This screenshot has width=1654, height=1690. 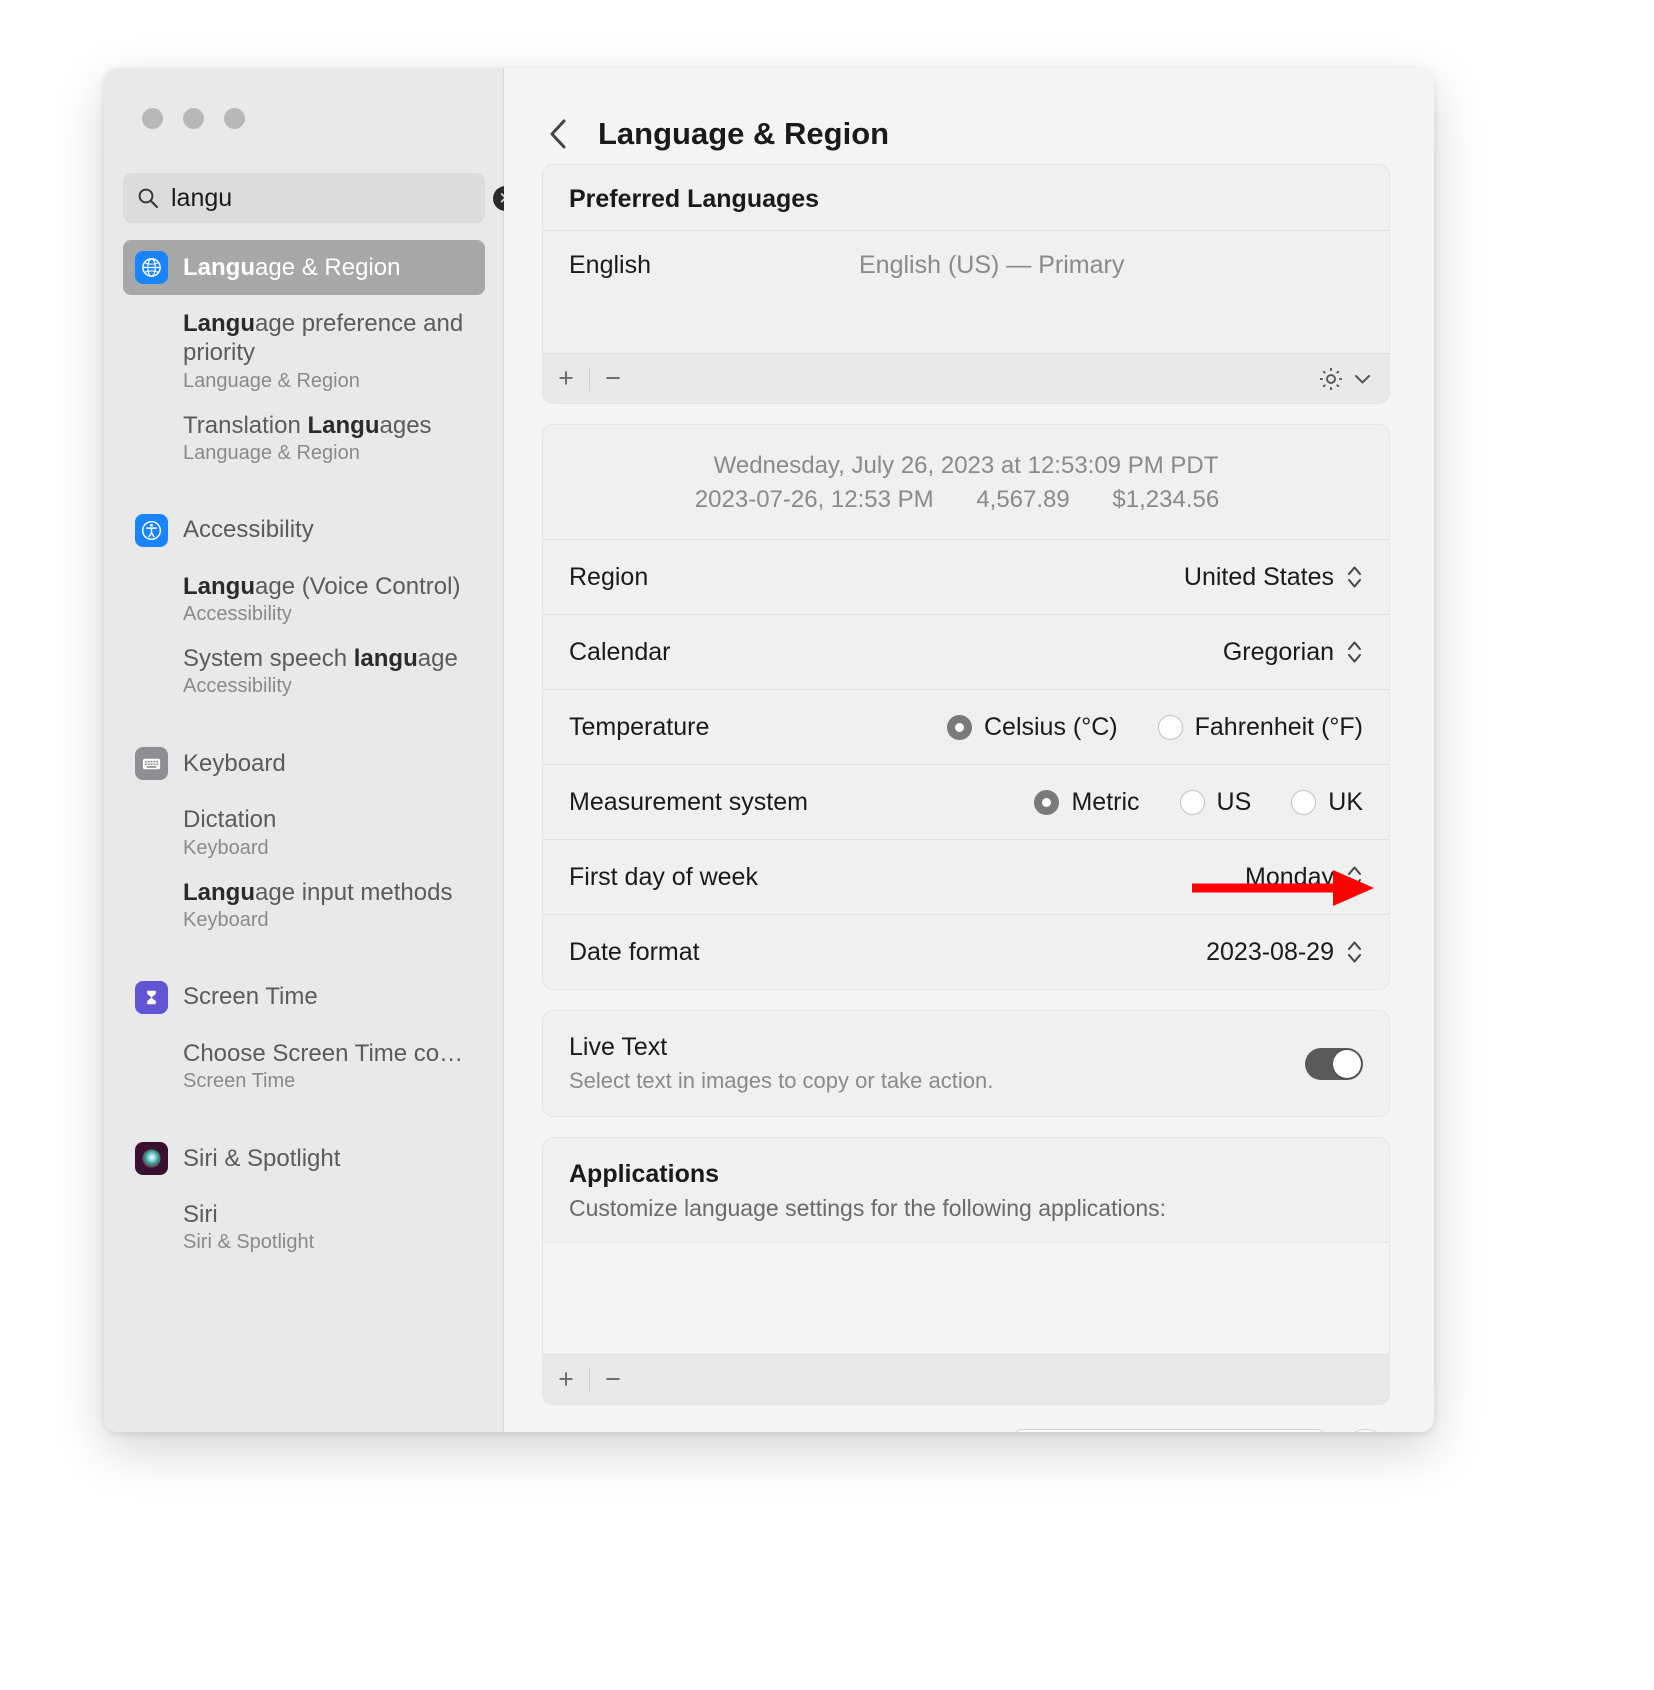 I want to click on first-day-control: Monday, so click(x=1304, y=877).